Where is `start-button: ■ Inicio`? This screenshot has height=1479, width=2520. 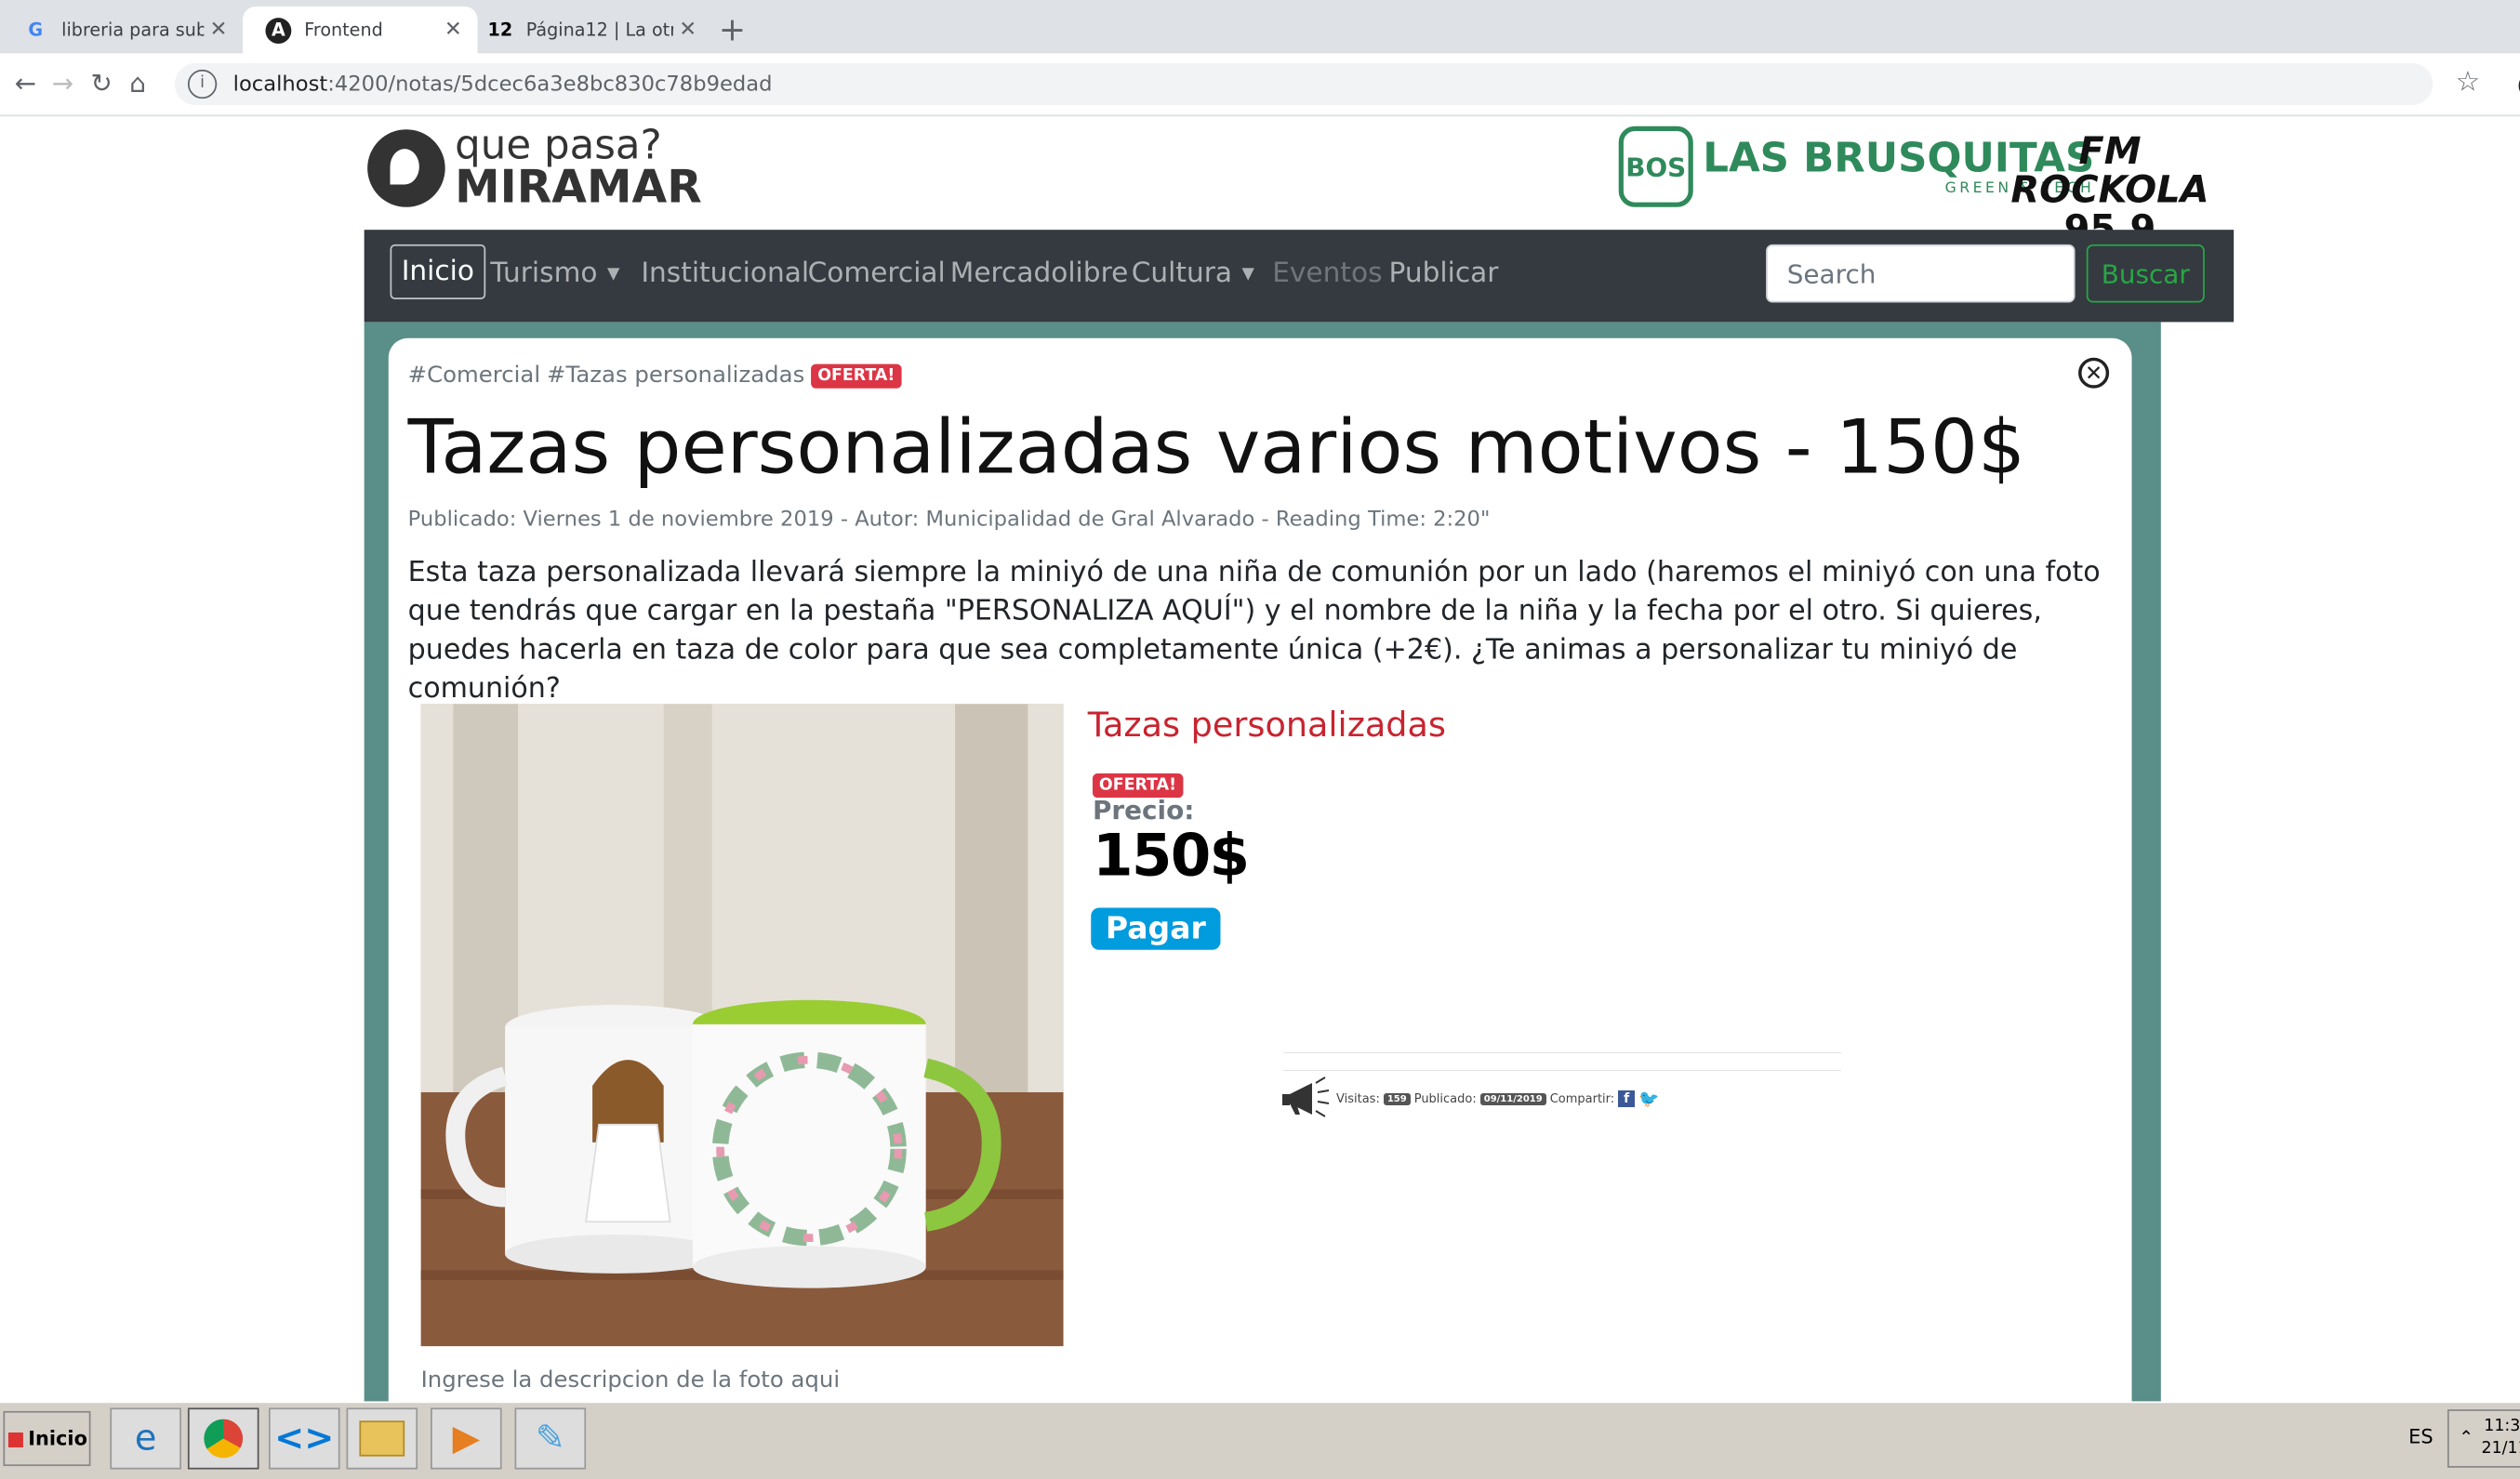
start-button: ■ Inicio is located at coordinates (47, 1438).